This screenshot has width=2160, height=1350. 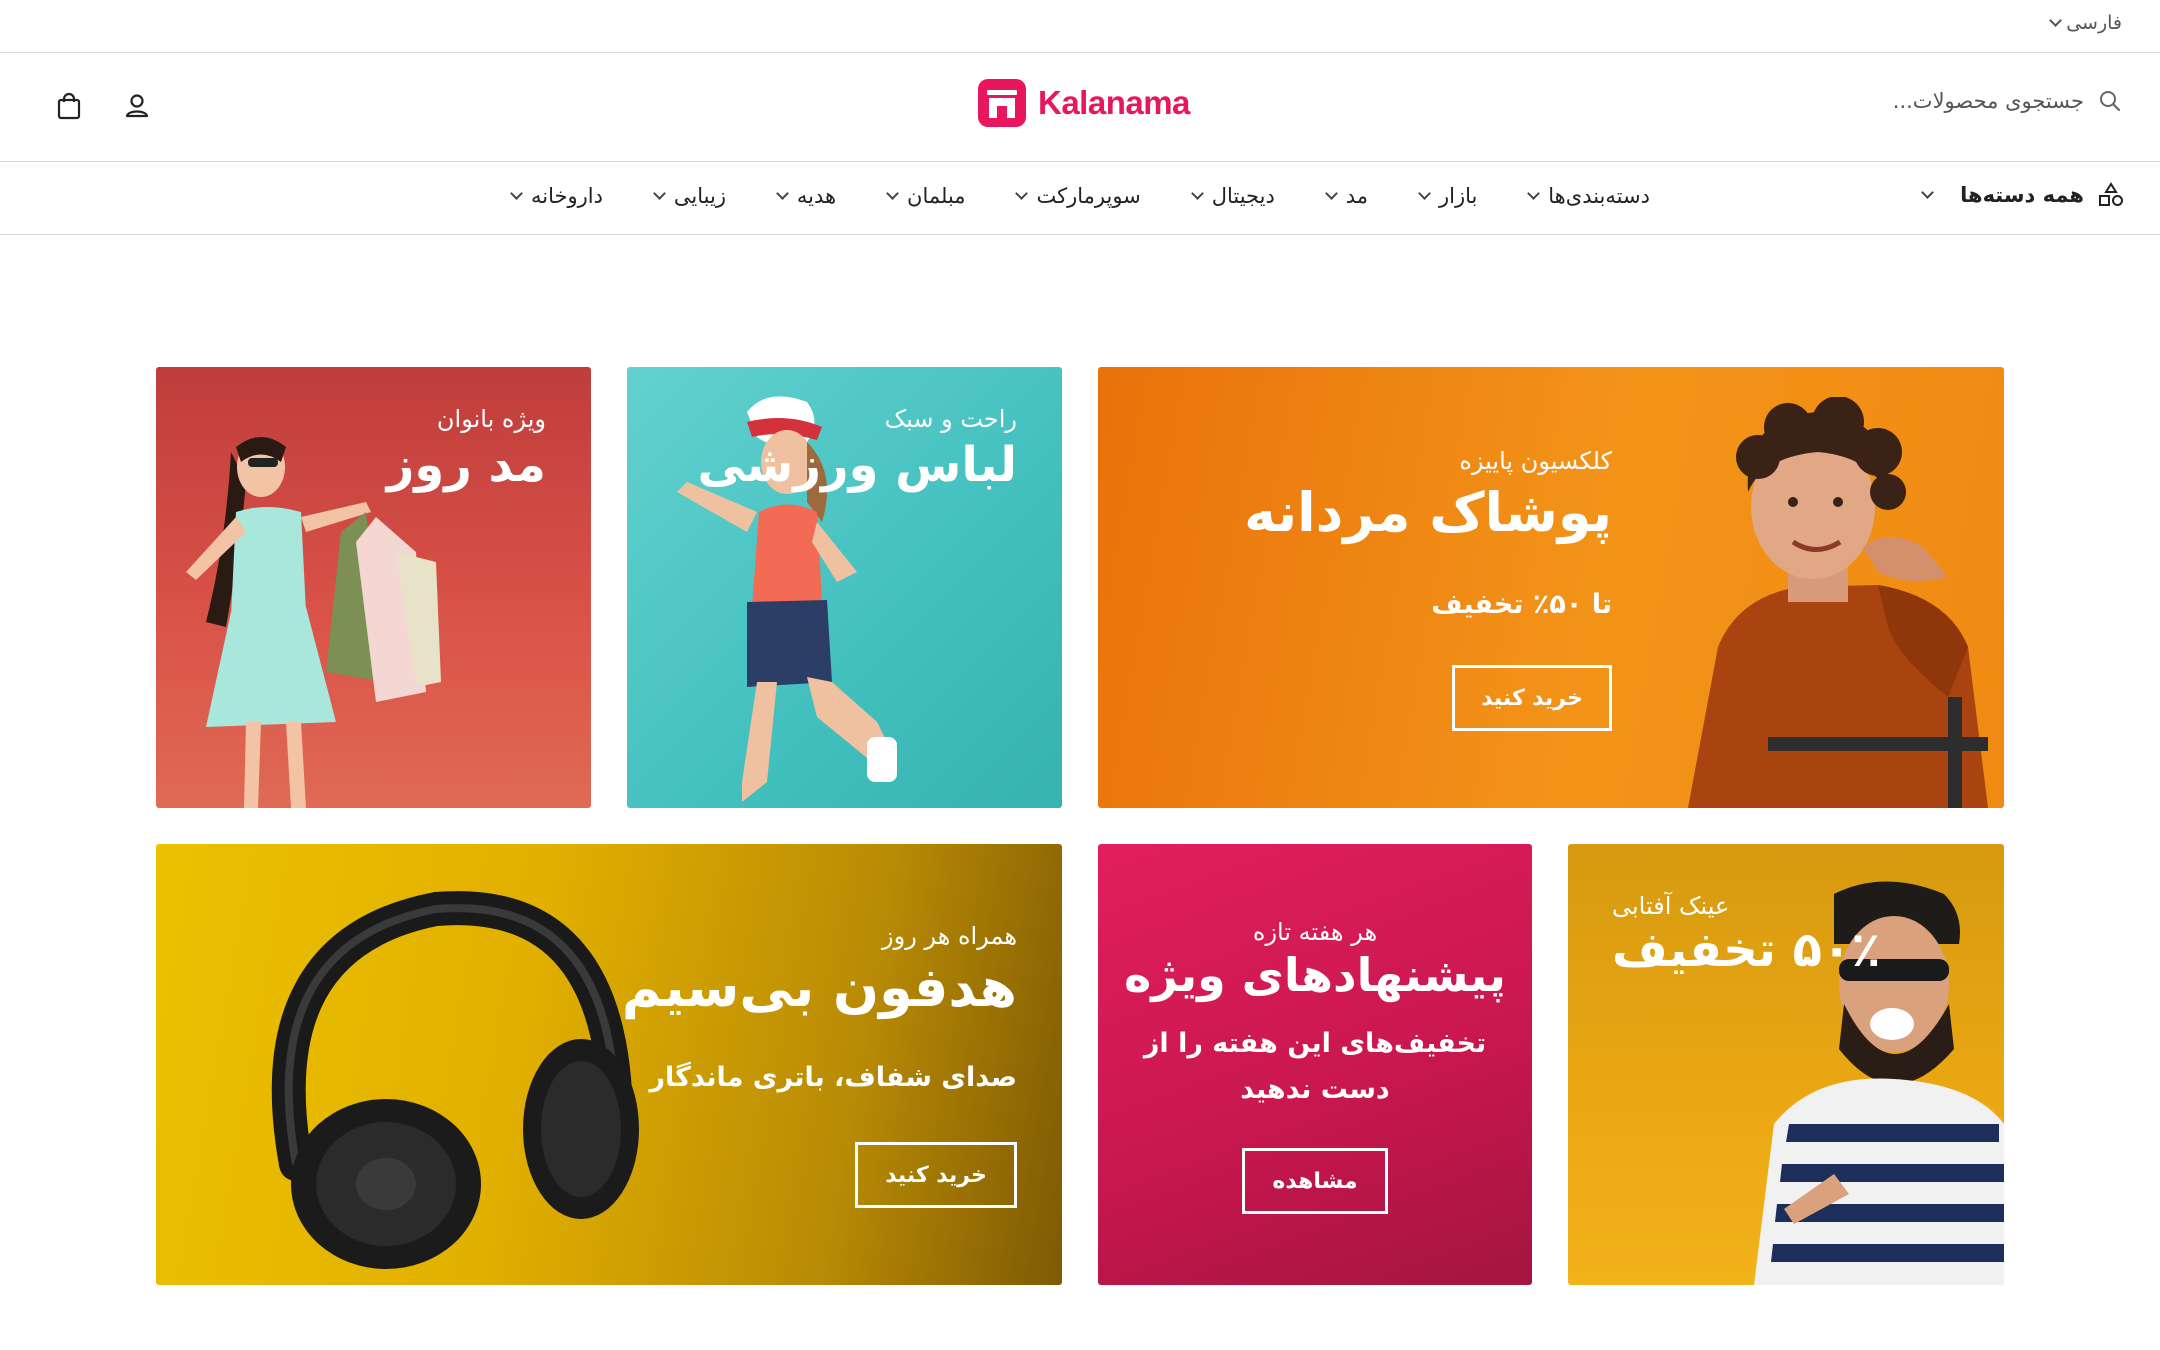 I want to click on banner-sportswear: راحت و سبک لباس ورزشی, so click(x=844, y=587).